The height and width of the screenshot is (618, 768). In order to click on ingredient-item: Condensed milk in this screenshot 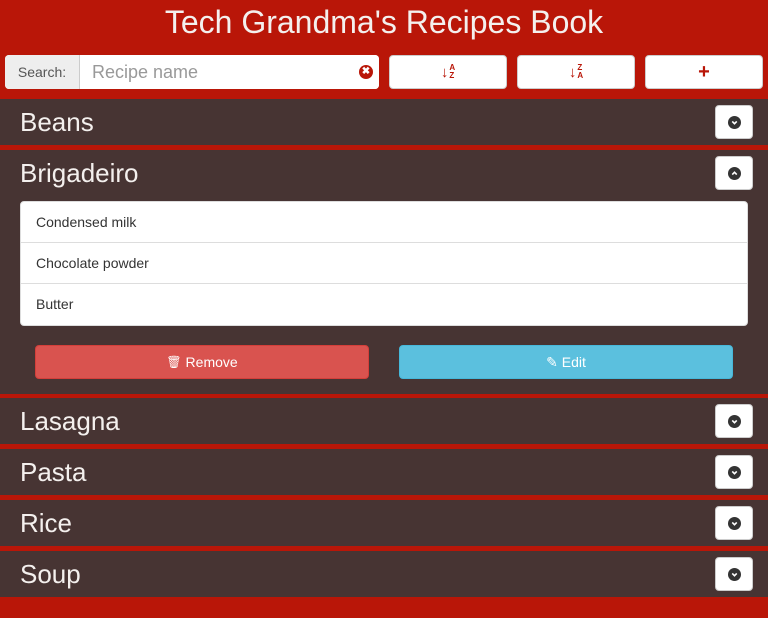, I will do `click(384, 222)`.